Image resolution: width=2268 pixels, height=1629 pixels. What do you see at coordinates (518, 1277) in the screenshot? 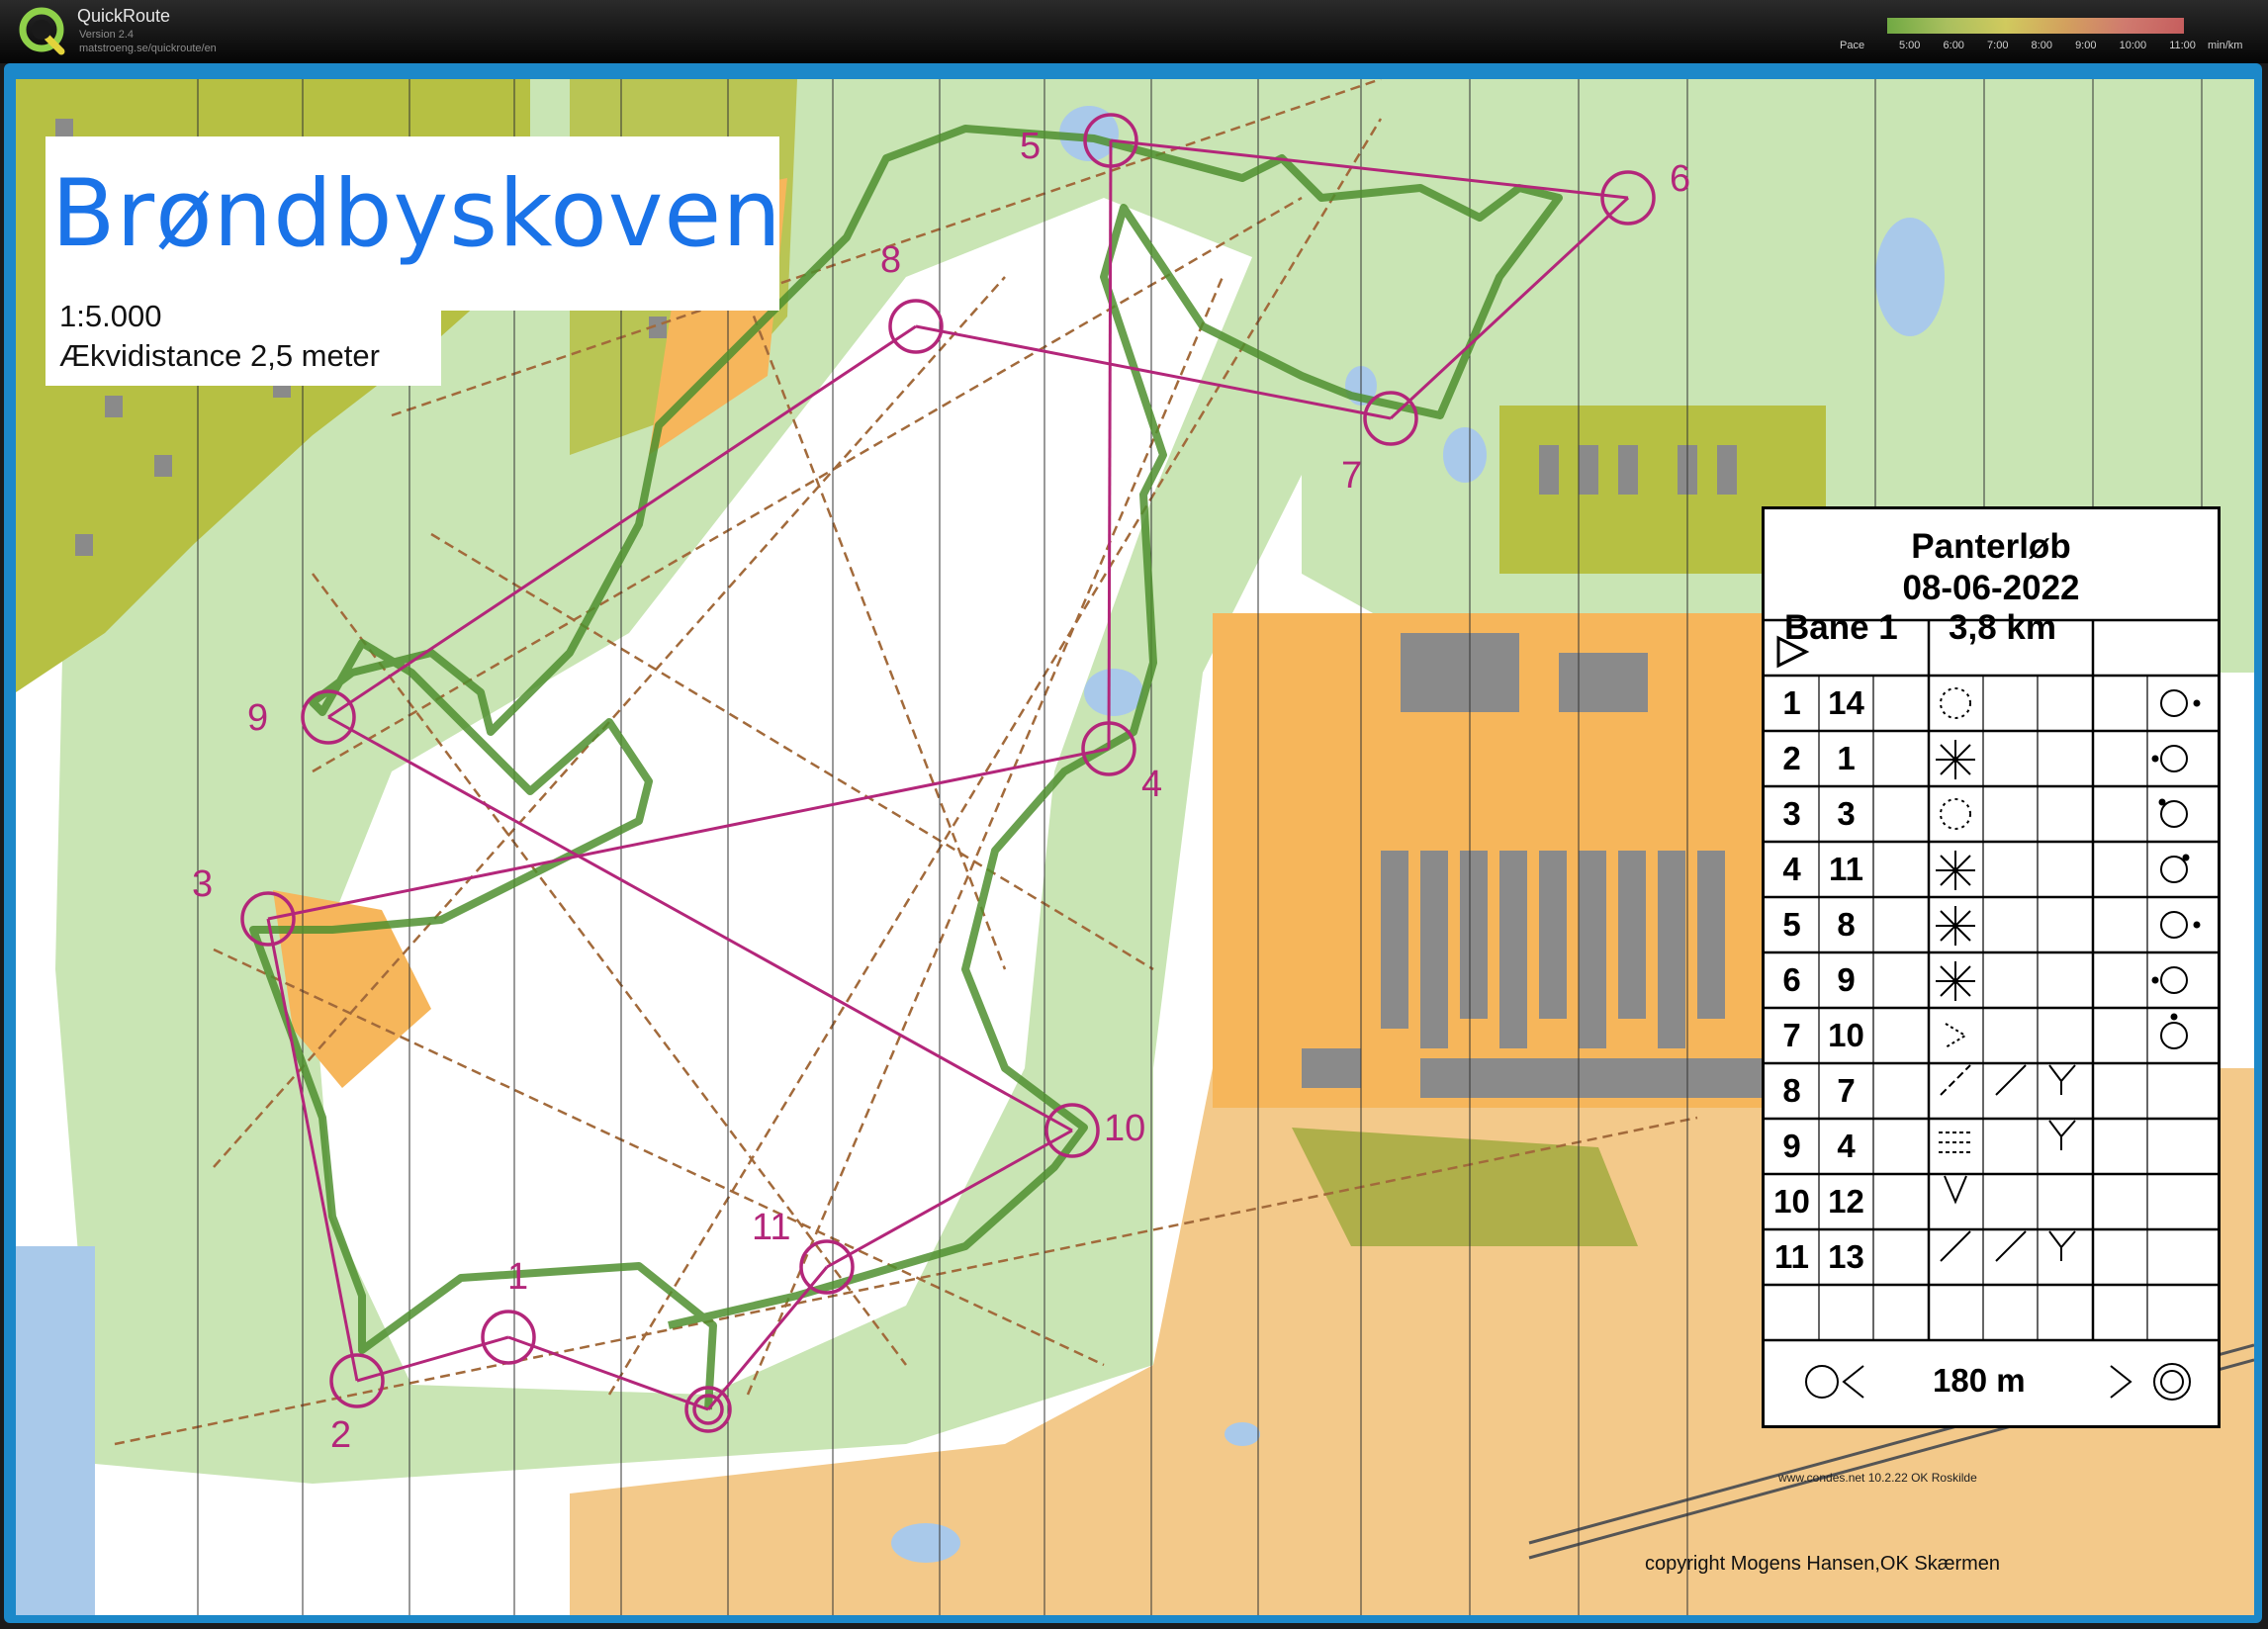
I see `control-number-1: 1` at bounding box center [518, 1277].